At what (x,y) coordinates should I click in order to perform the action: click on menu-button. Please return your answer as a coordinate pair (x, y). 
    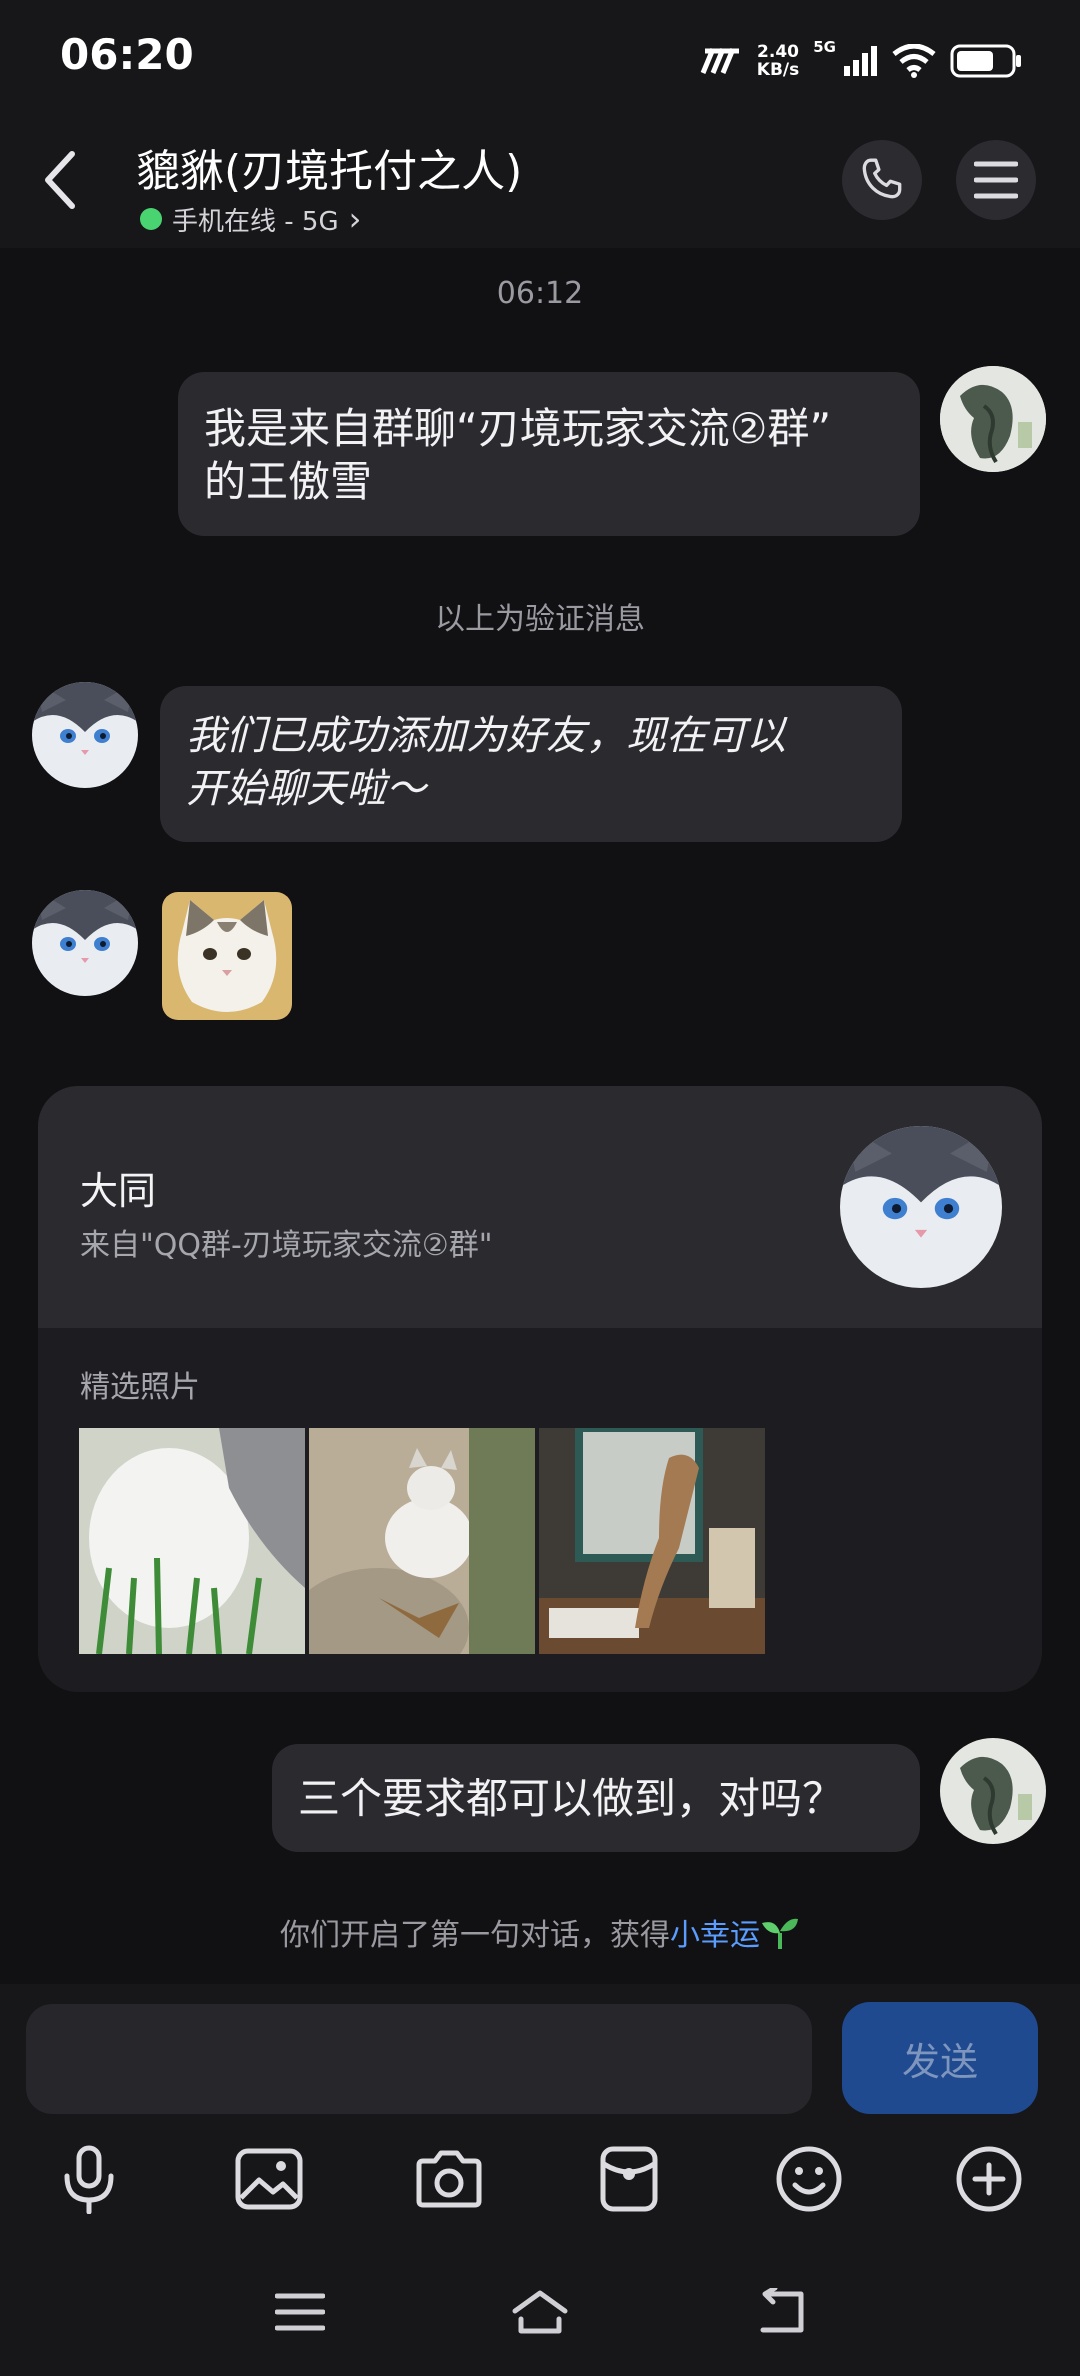
    Looking at the image, I should click on (996, 180).